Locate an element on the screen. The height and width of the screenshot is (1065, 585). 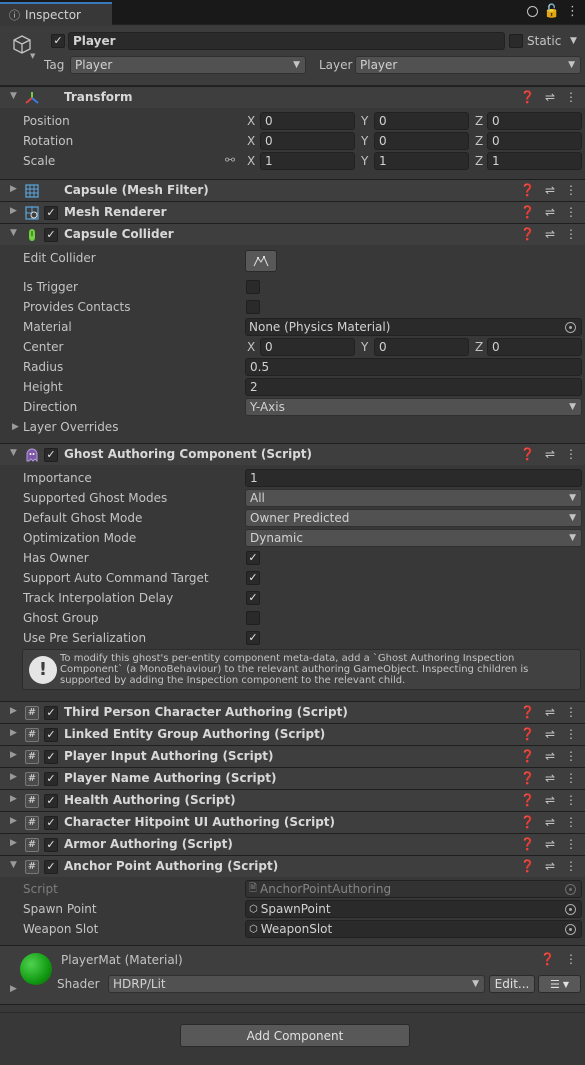
active-checkbox: ✓ is located at coordinates (58, 41).